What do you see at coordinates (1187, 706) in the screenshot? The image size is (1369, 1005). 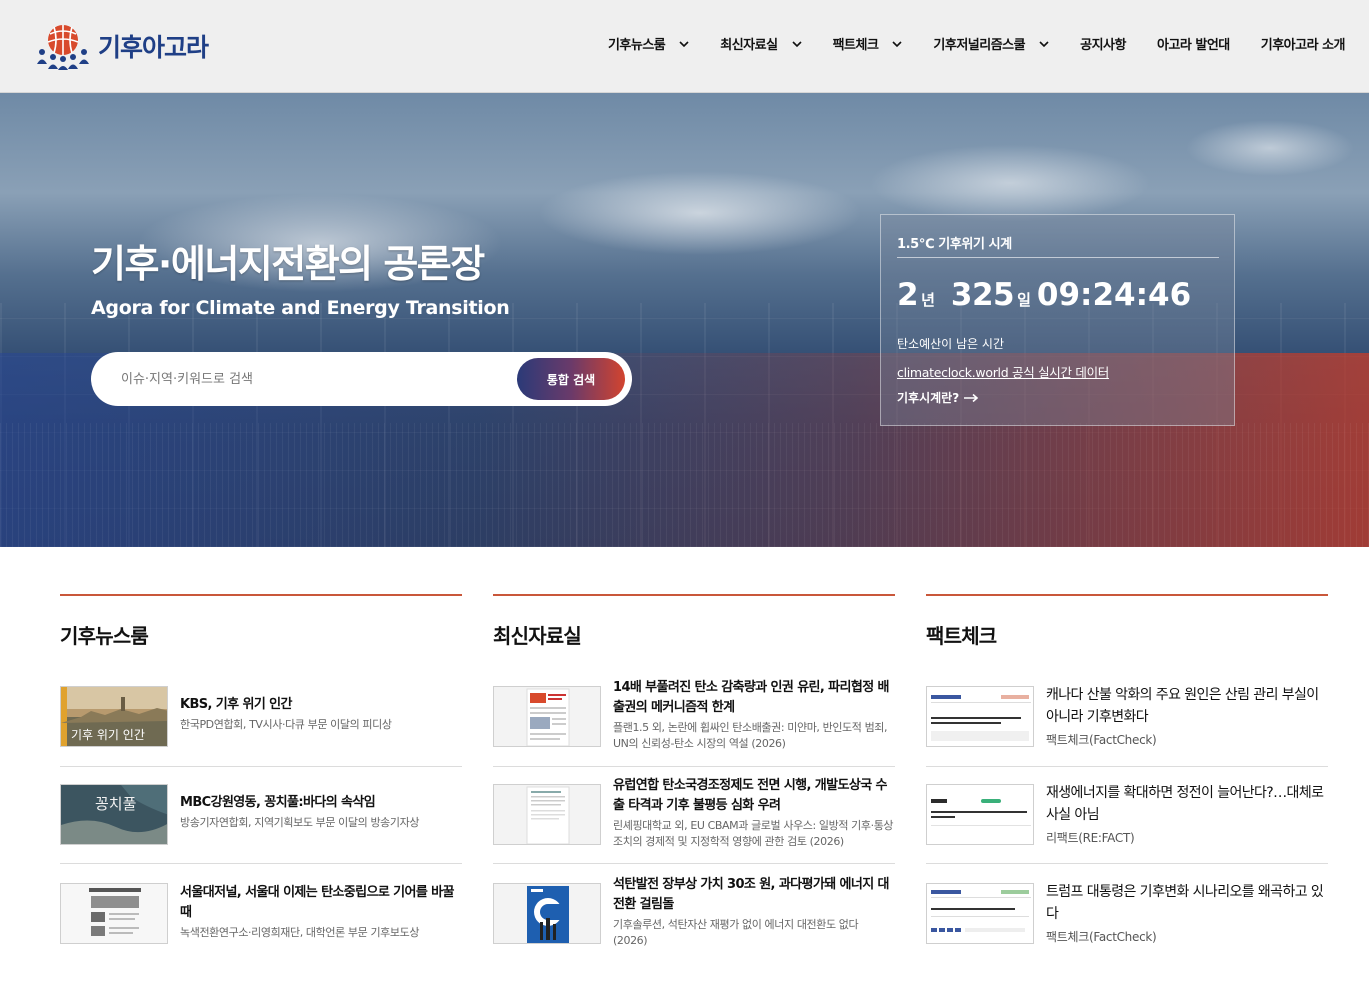 I see `item-title: 캐나다 산불 악화의 주요 원인은 산림 관리 부실이 아니라 기후변화다` at bounding box center [1187, 706].